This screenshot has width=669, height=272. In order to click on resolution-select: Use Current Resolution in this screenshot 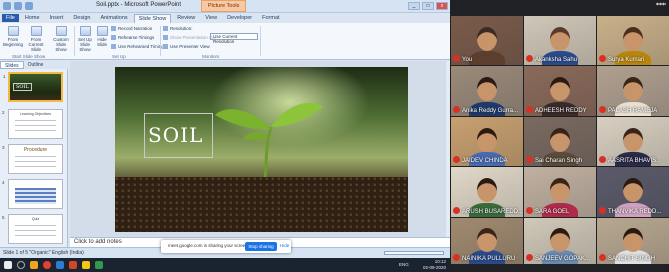, I will do `click(234, 38)`.